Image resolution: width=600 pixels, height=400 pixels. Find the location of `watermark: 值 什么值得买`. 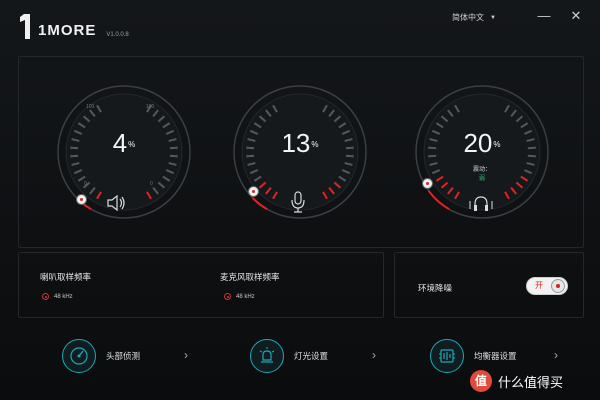

watermark: 值 什么值得买 is located at coordinates (516, 381).